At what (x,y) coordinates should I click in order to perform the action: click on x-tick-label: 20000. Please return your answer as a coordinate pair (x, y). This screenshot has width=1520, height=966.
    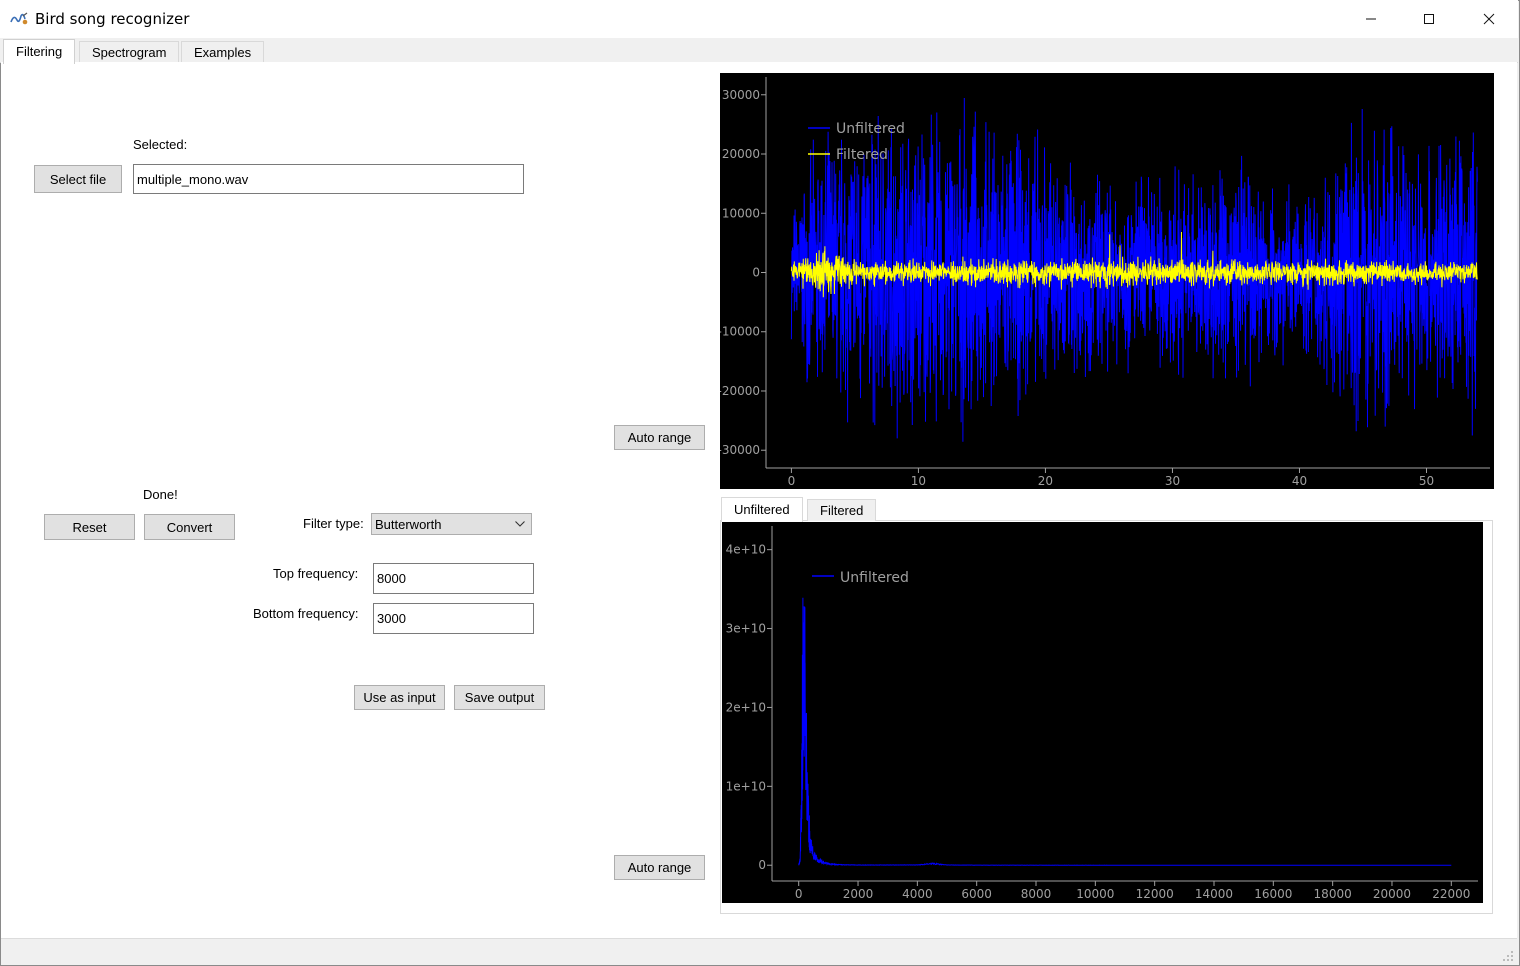
    Looking at the image, I should click on (1392, 894).